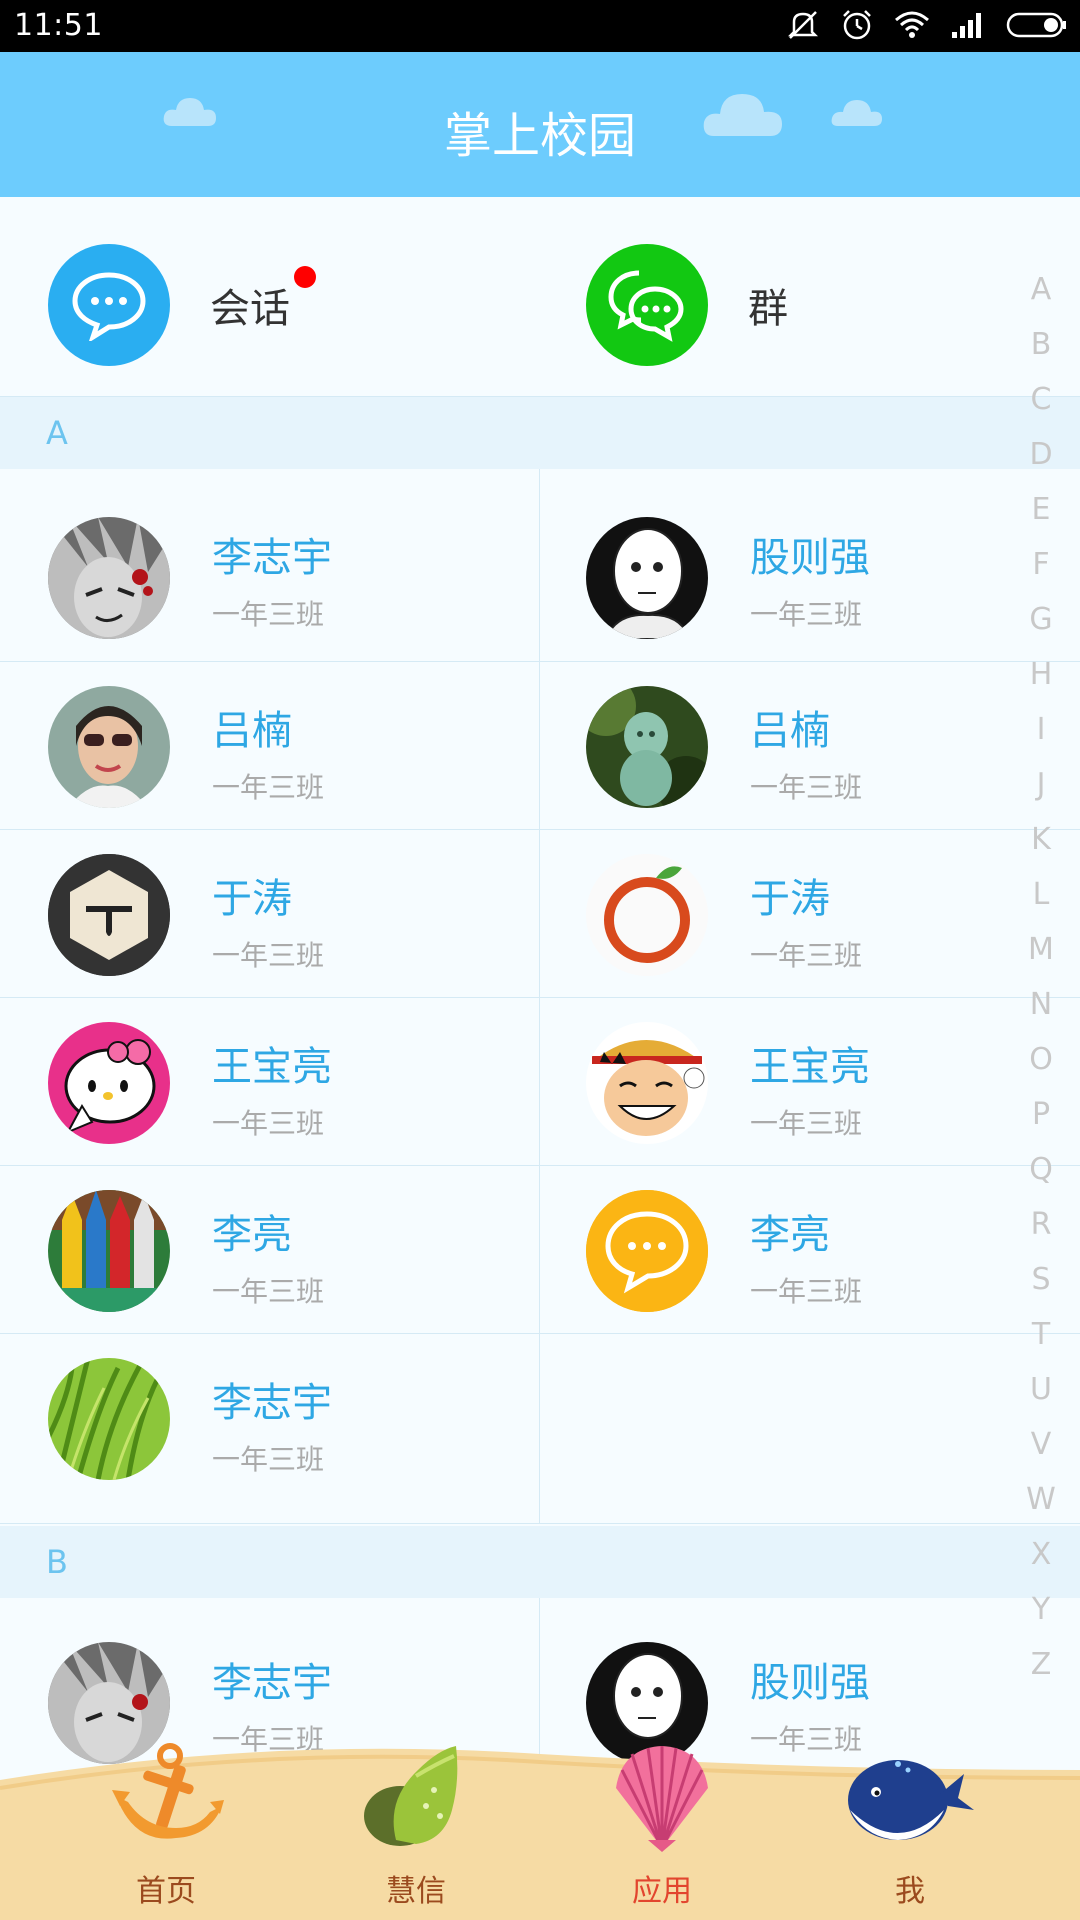  I want to click on battery-icon, so click(1036, 25).